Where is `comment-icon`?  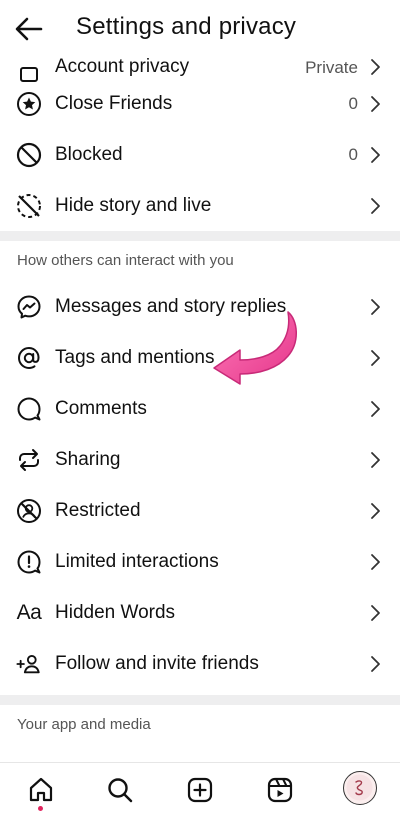
comment-icon is located at coordinates (29, 409).